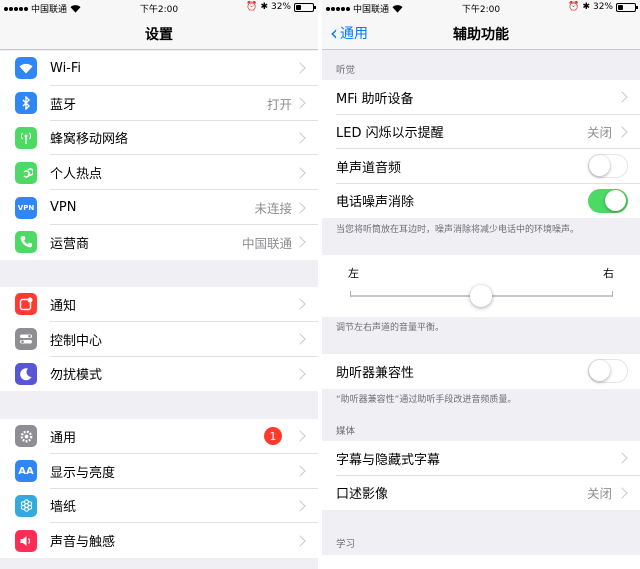 Image resolution: width=640 pixels, height=569 pixels. Describe the element at coordinates (481, 132) in the screenshot. I see `accessibility-row: LED 闪烁以示提醒 关闭` at that location.